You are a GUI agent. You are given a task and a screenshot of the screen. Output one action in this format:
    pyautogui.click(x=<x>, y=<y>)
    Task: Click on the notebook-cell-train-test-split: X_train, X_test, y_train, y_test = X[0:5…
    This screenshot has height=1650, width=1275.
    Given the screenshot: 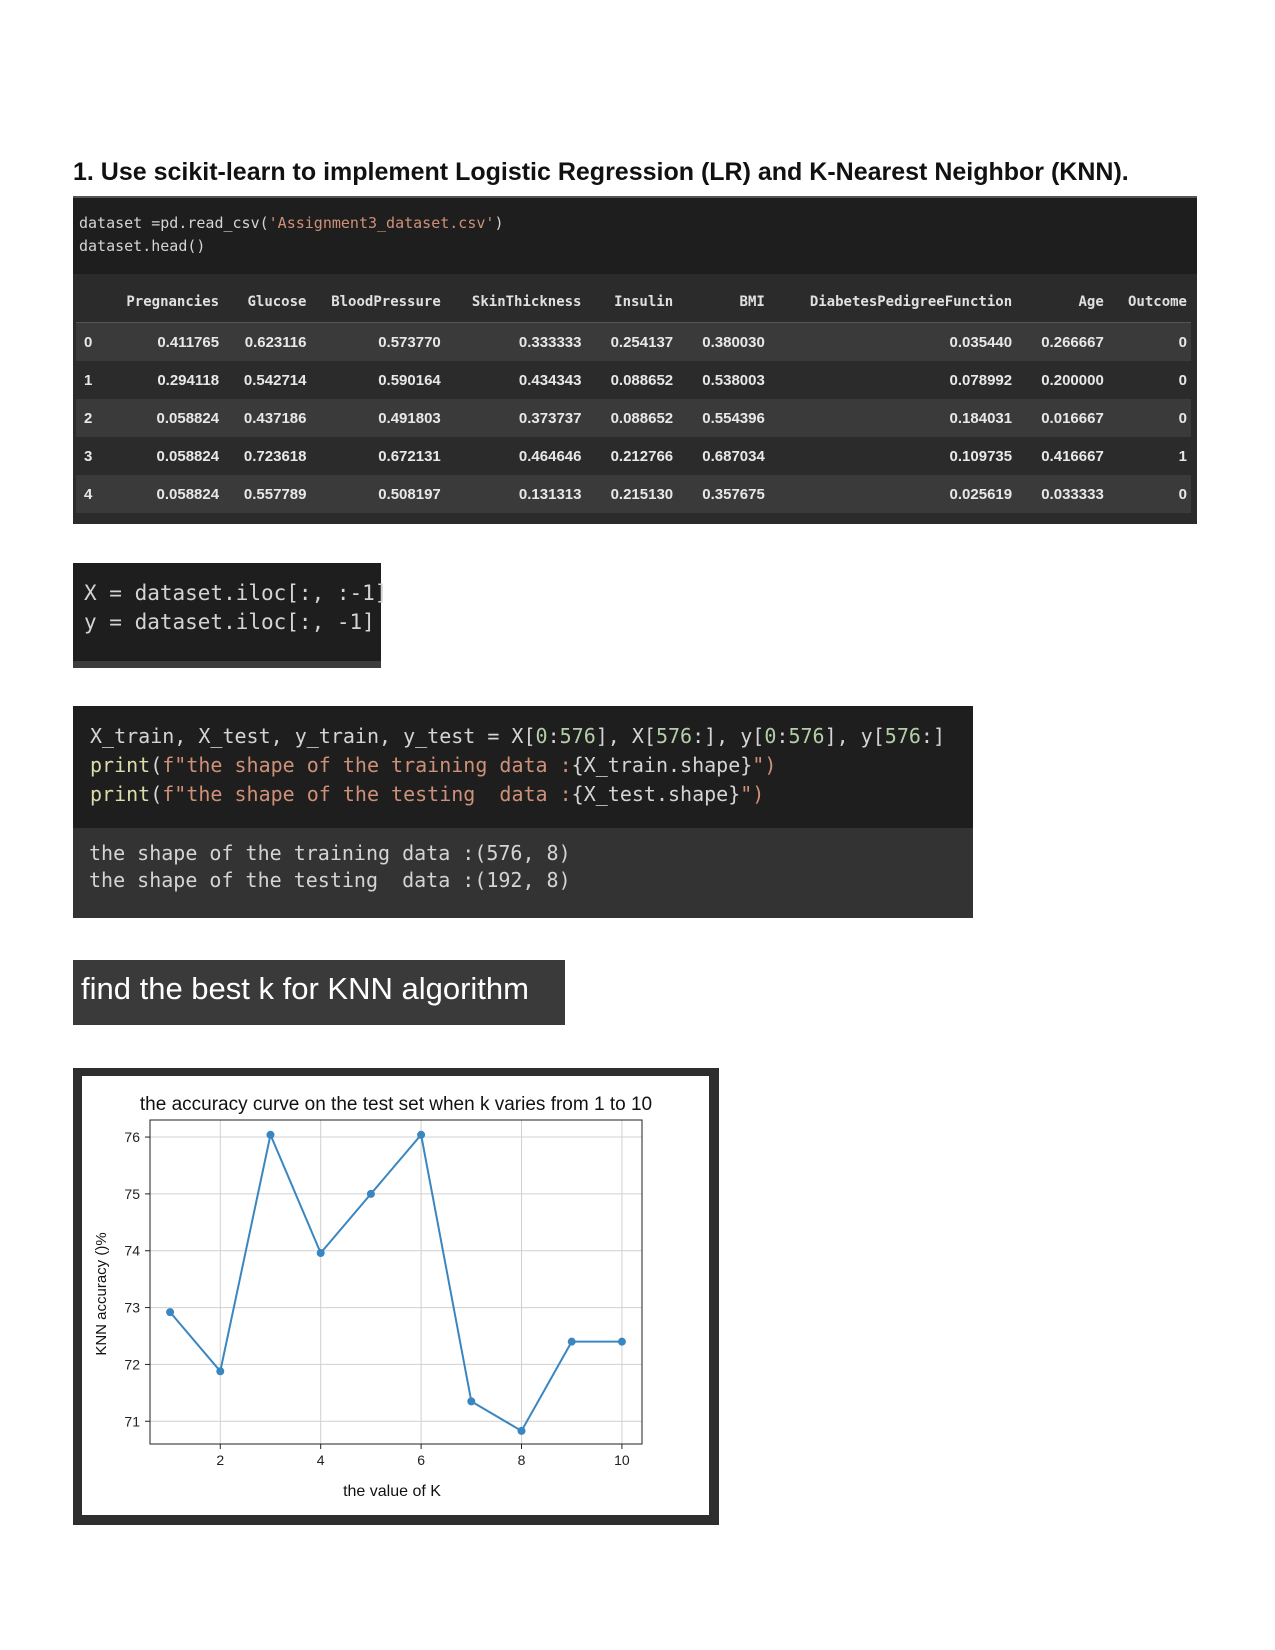 What is the action you would take?
    pyautogui.click(x=523, y=812)
    